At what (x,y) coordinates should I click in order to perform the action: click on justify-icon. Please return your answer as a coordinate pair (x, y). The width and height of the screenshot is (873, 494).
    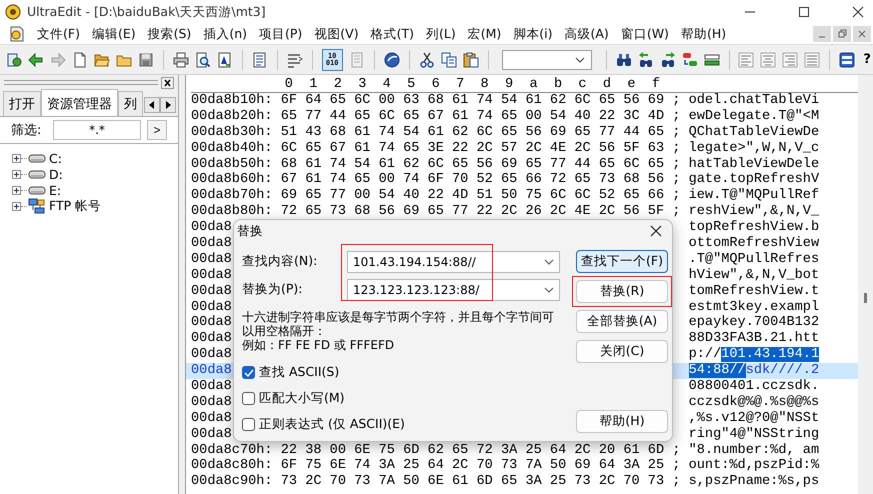
    Looking at the image, I should click on (812, 60).